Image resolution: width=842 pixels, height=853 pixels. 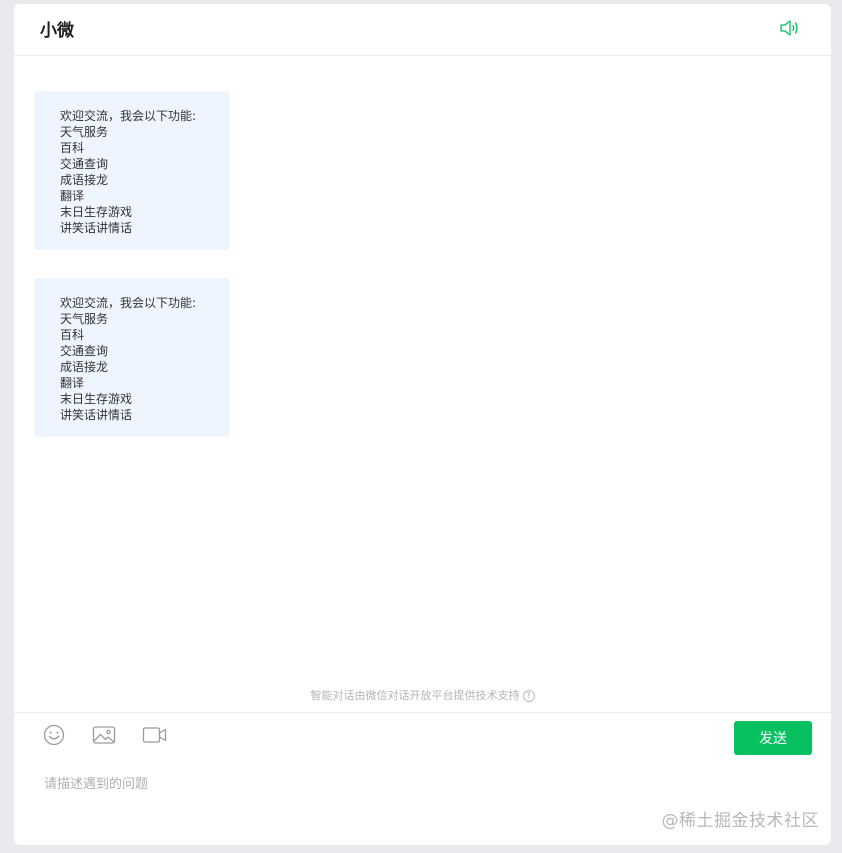 I want to click on help-icon: ?, so click(x=528, y=696).